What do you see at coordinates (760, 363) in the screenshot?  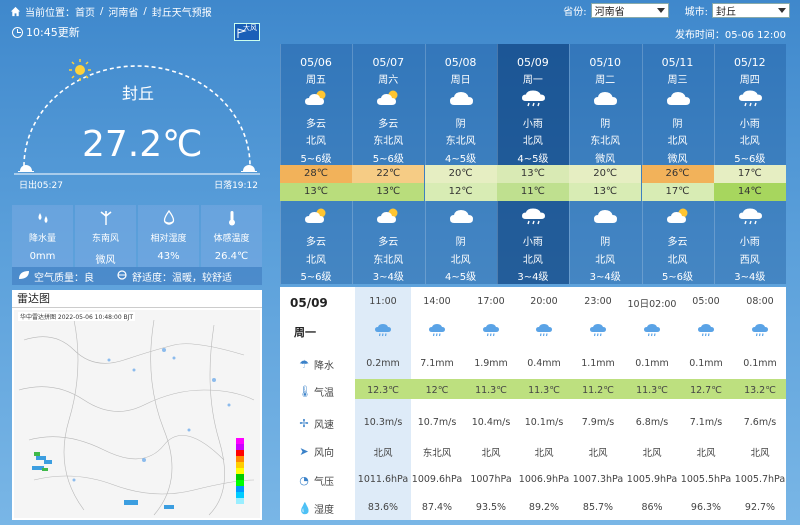 I see `hour-precip: 0.1mm` at bounding box center [760, 363].